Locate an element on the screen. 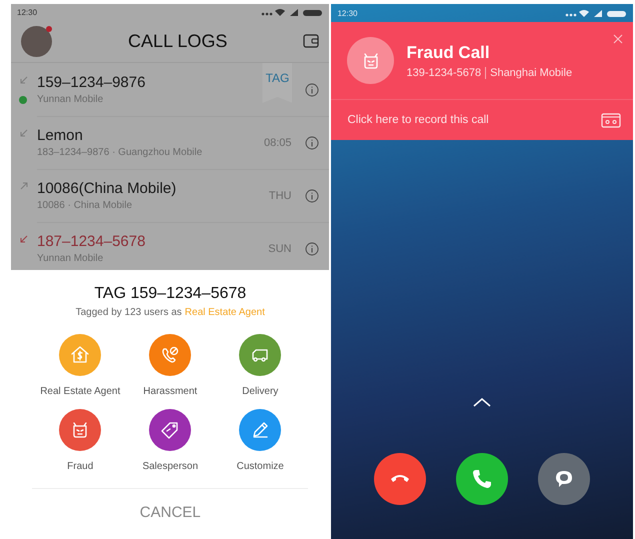  tag-option-label: Delivery is located at coordinates (260, 391).